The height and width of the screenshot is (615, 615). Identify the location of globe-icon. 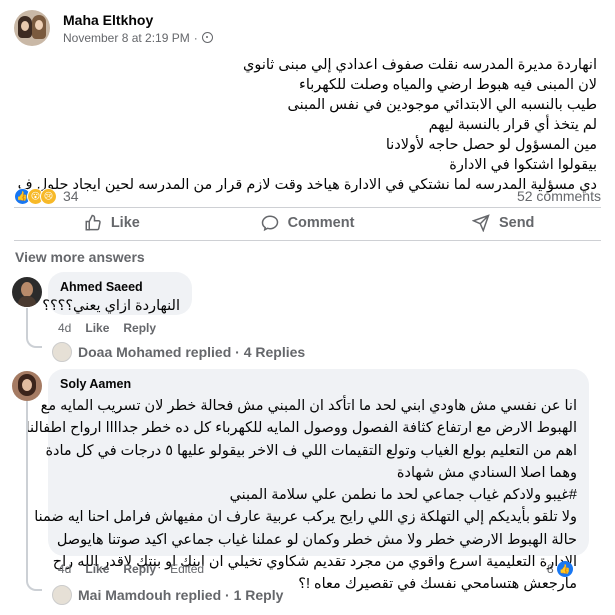
(207, 37).